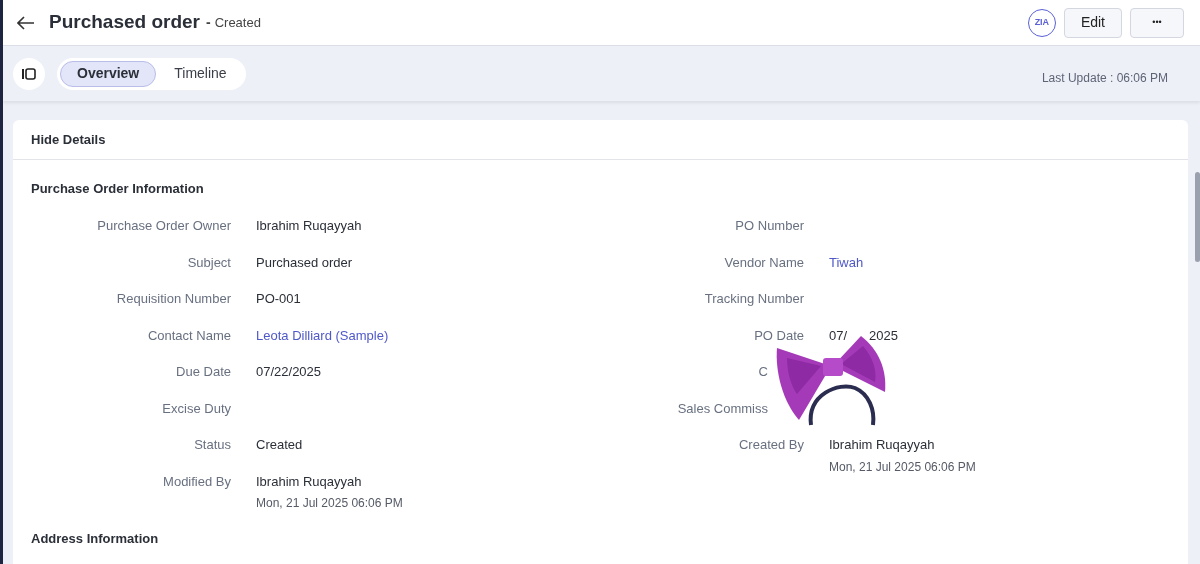 The width and height of the screenshot is (1200, 564). Describe the element at coordinates (124, 22) in the screenshot. I see `record-title: Purchased order` at that location.